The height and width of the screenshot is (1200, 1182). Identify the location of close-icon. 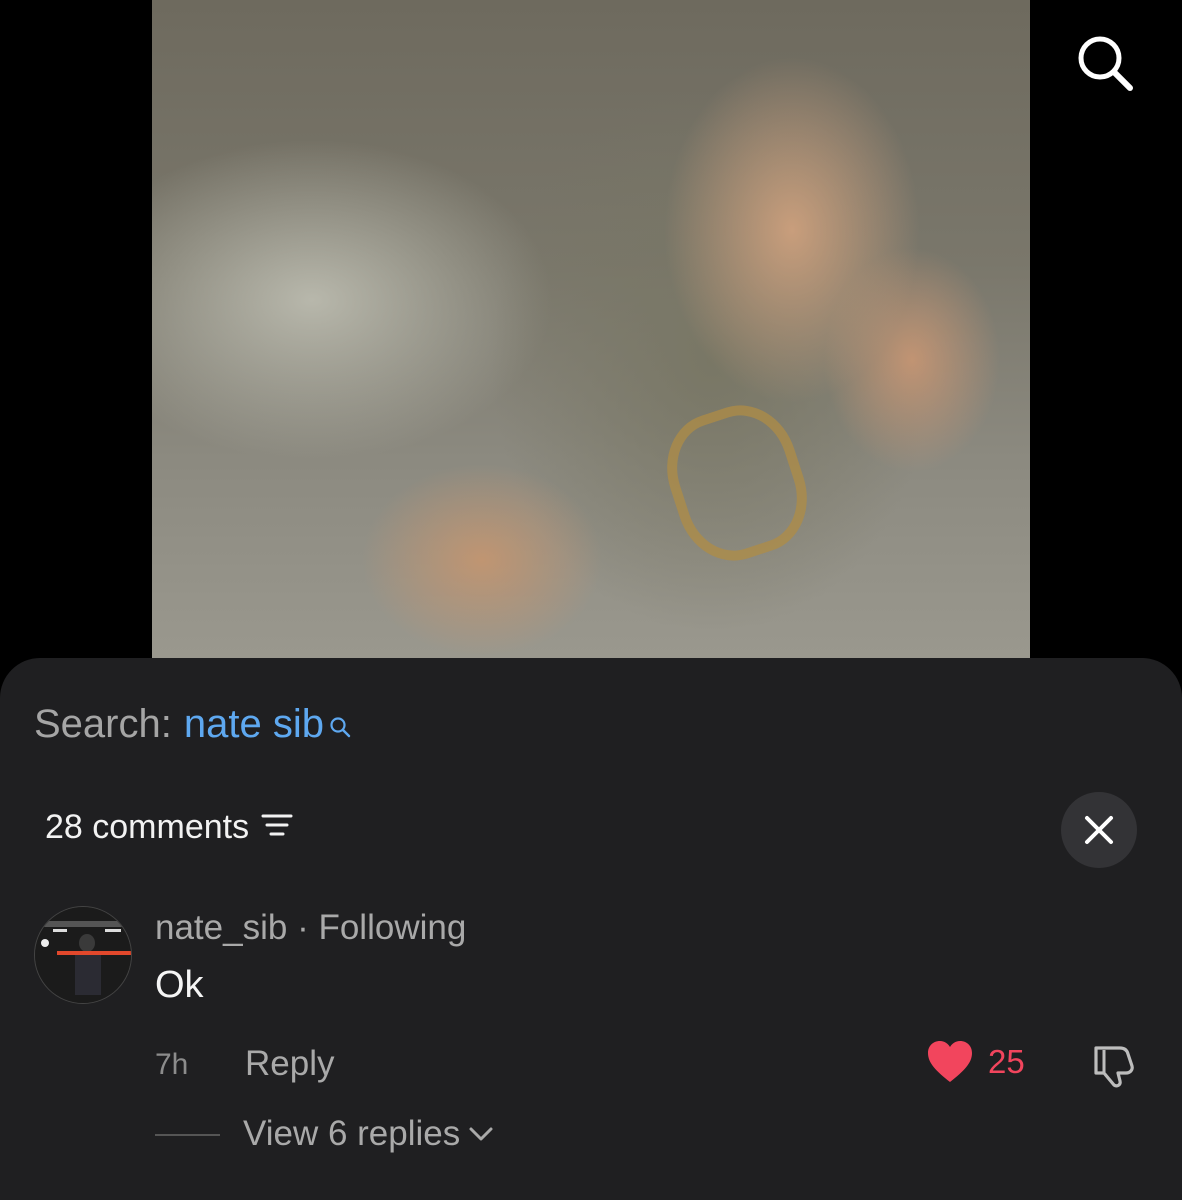
(1099, 830).